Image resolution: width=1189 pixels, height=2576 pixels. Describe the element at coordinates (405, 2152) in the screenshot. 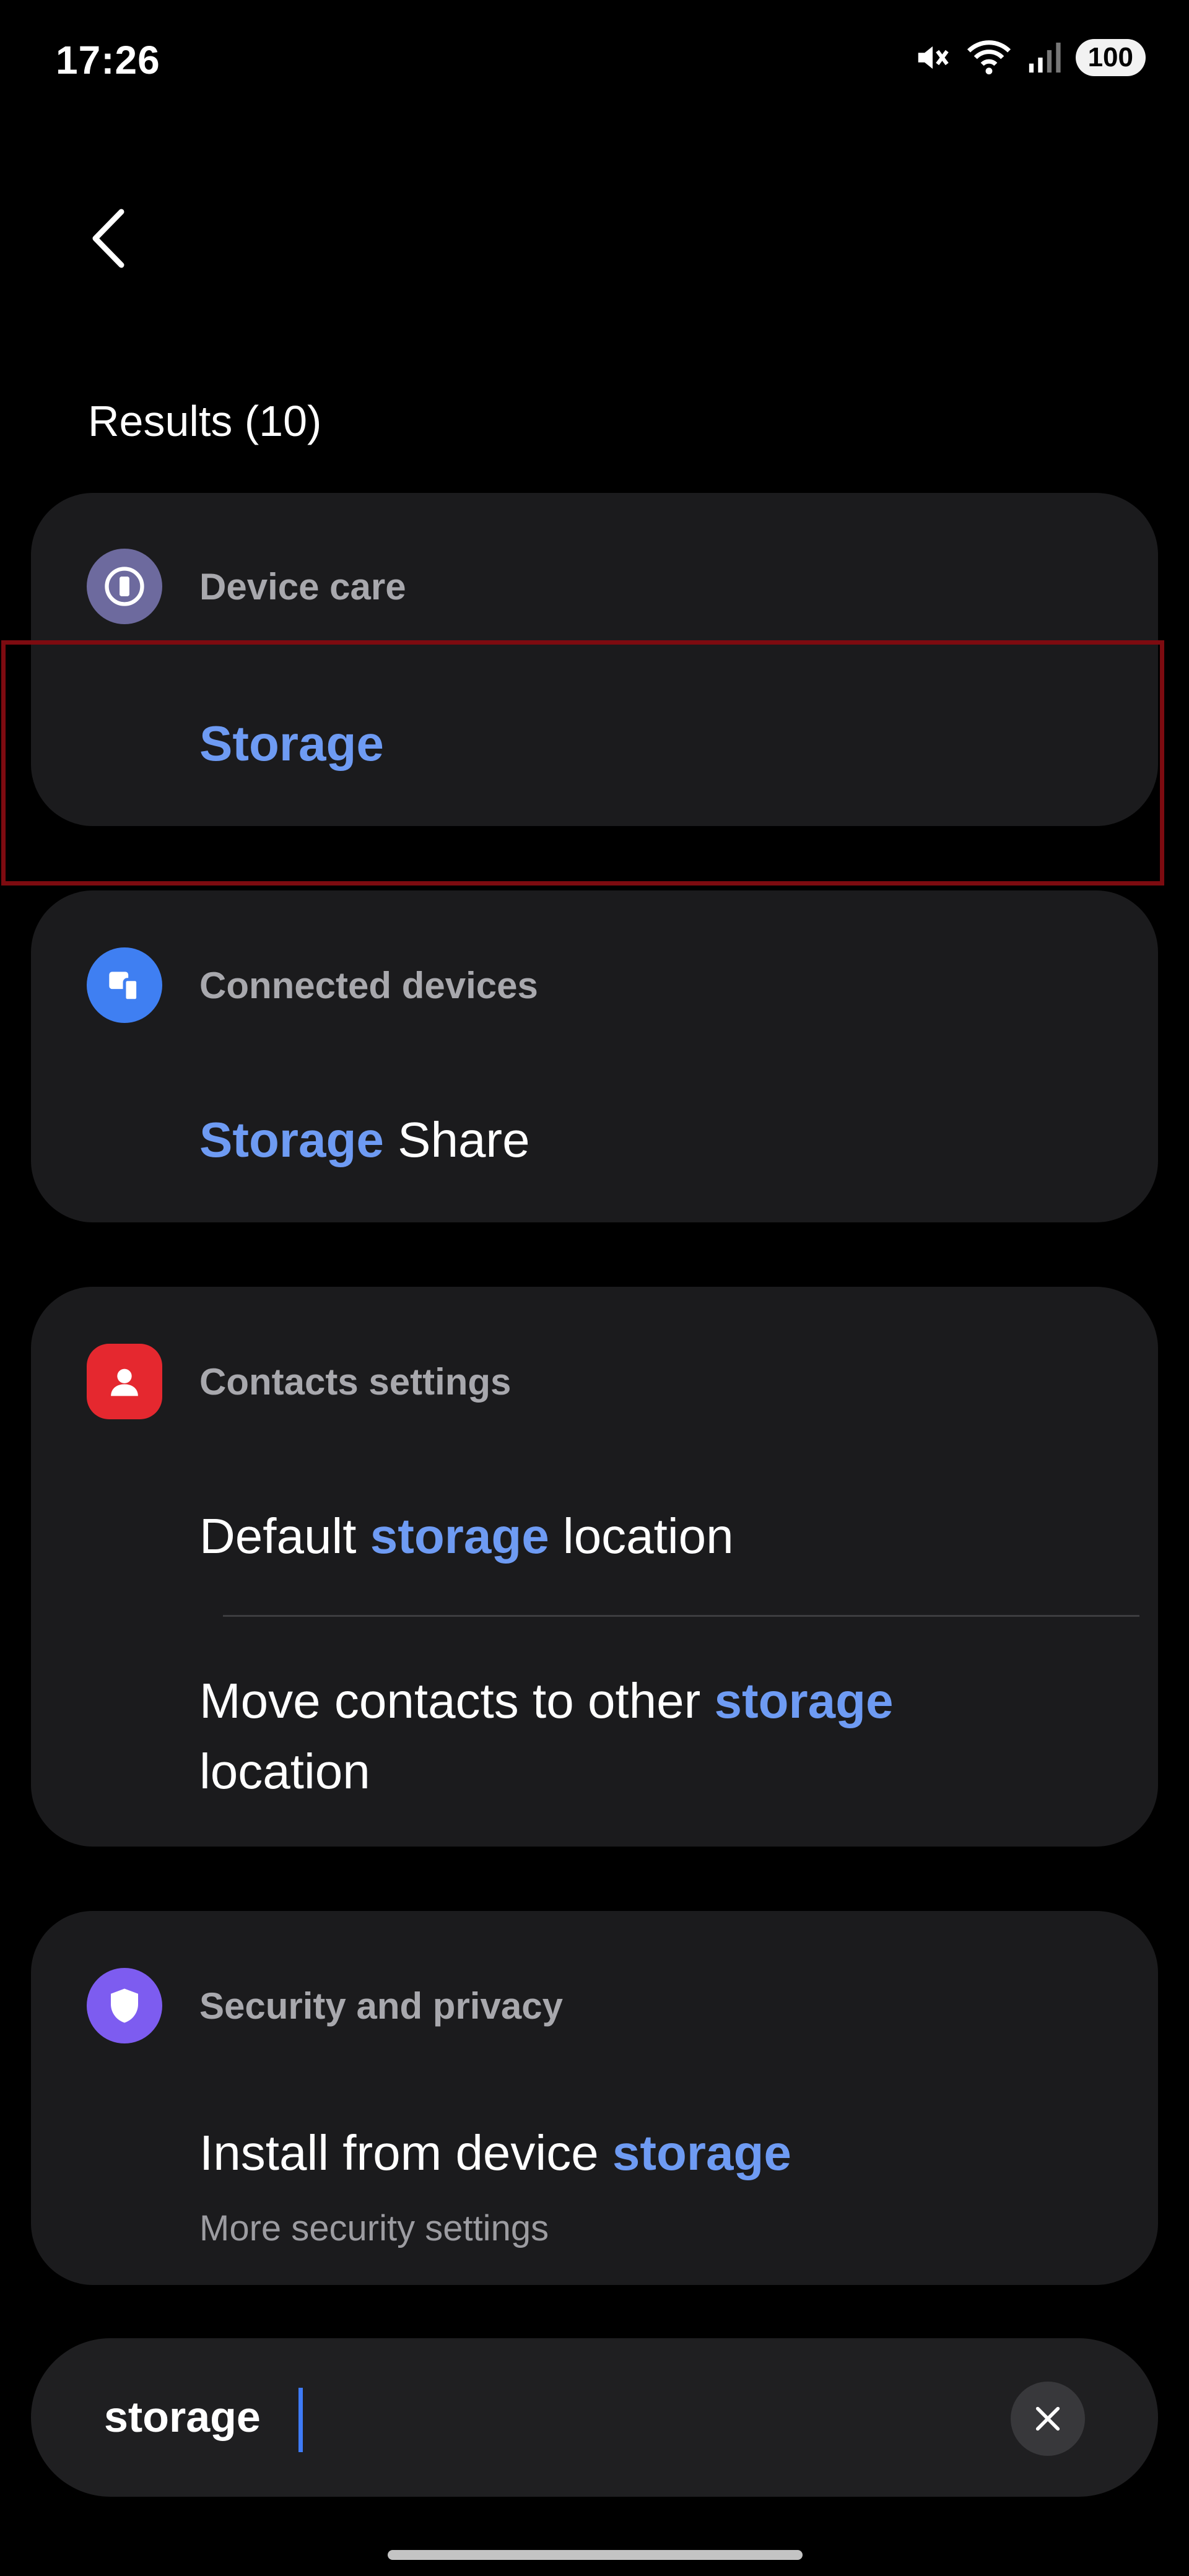

I see `item-text: Install from device` at that location.